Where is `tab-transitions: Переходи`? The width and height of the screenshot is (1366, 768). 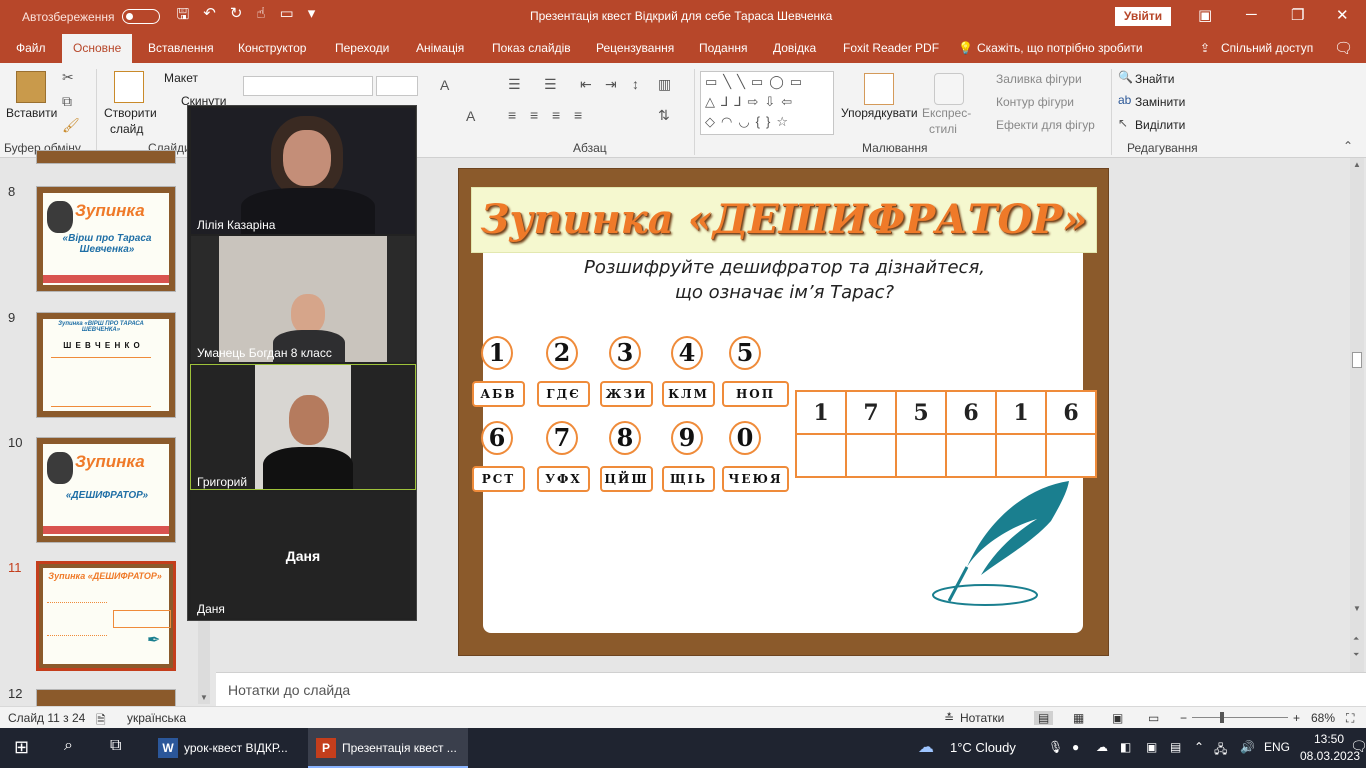 tab-transitions: Переходи is located at coordinates (362, 48).